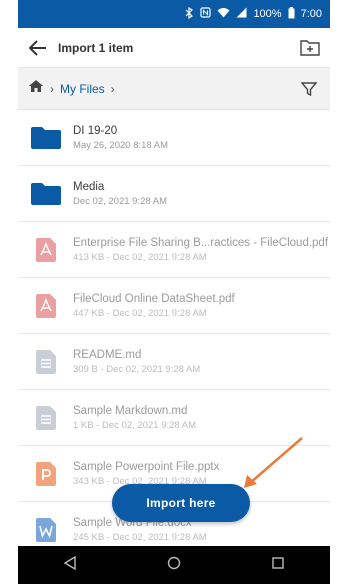 This screenshot has height=584, width=346. What do you see at coordinates (174, 14) in the screenshot?
I see `status-bar: 100% 7:00` at bounding box center [174, 14].